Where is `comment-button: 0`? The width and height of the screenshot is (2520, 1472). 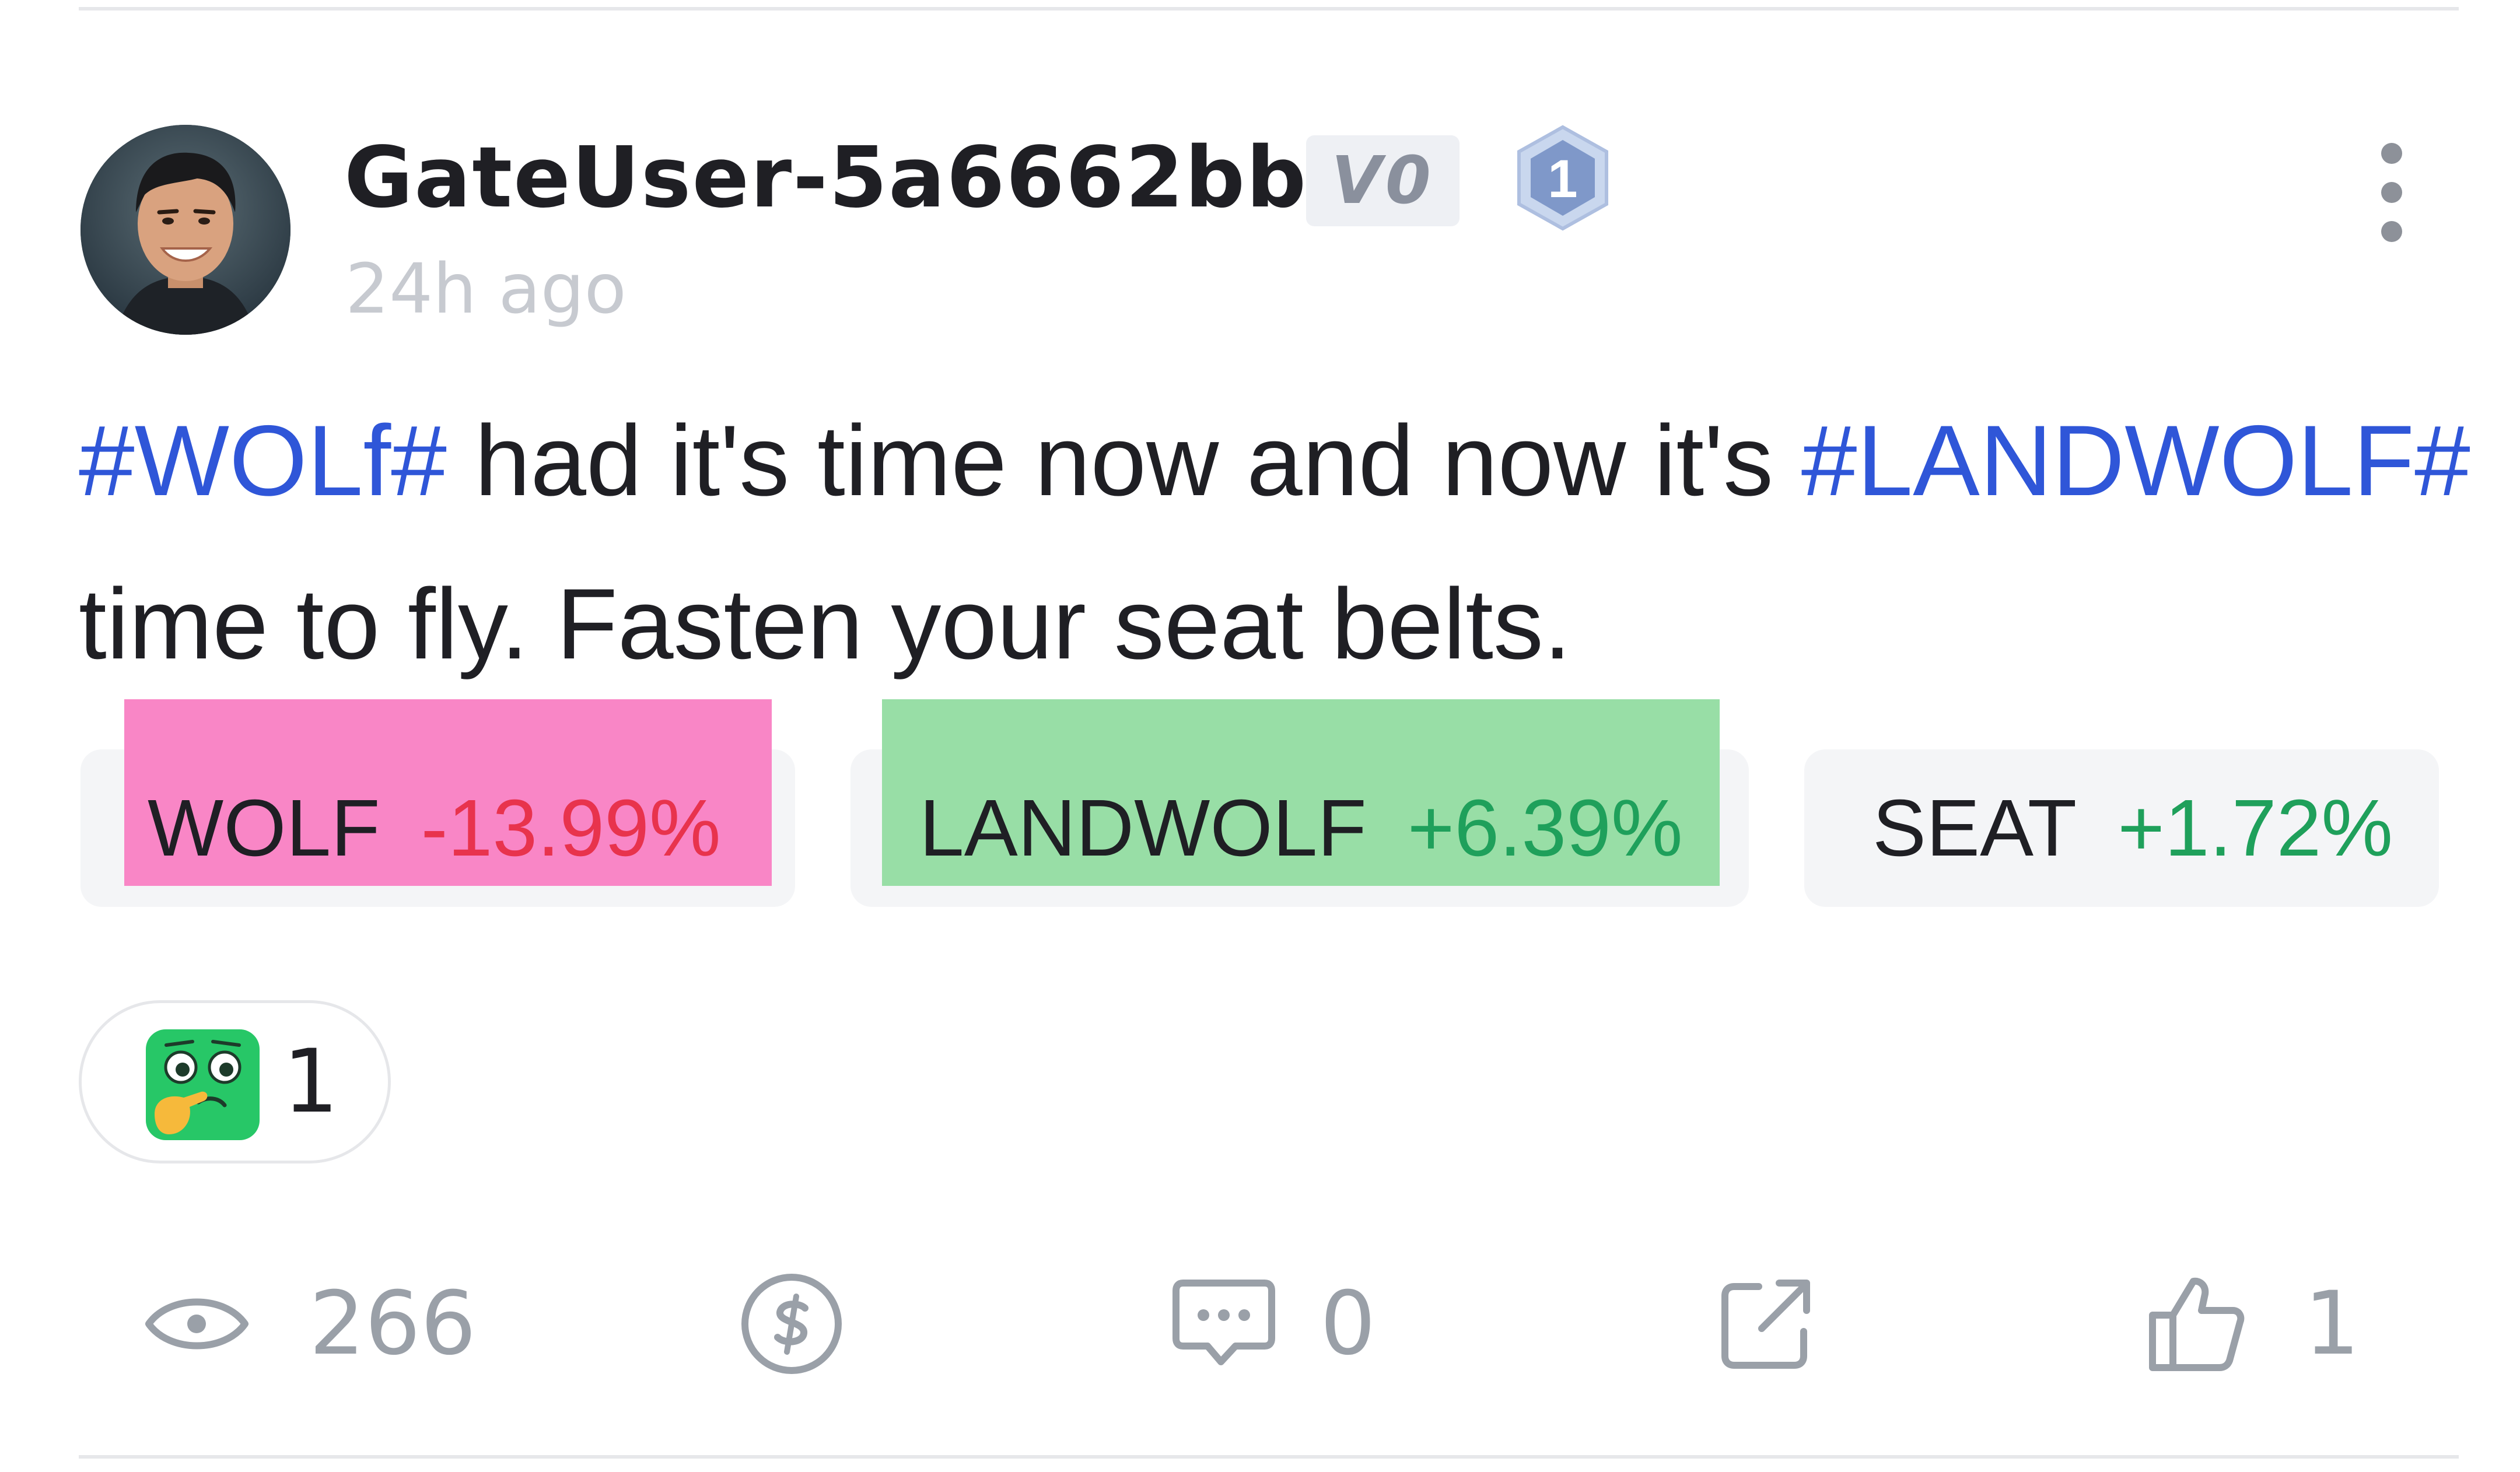 comment-button: 0 is located at coordinates (1273, 1324).